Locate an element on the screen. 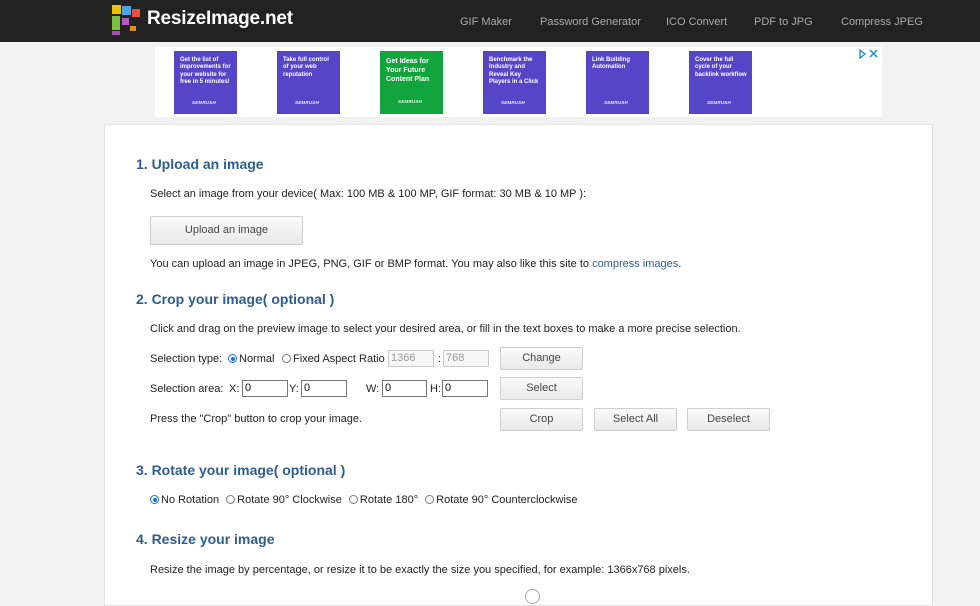 Image resolution: width=980 pixels, height=606 pixels. select-all-button: Select All is located at coordinates (635, 419).